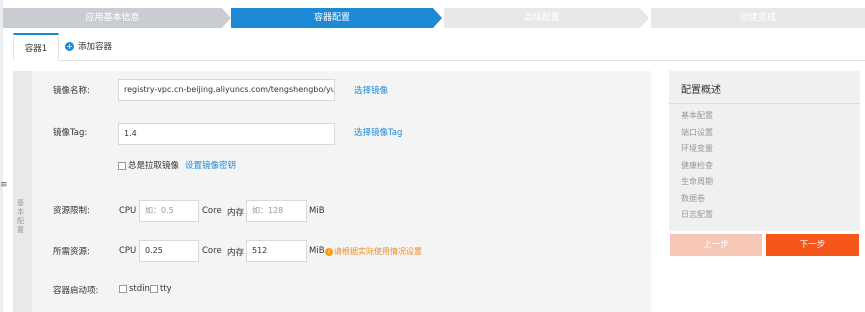 This screenshot has width=865, height=312. I want to click on left-edge-strip, so click(1, 156).